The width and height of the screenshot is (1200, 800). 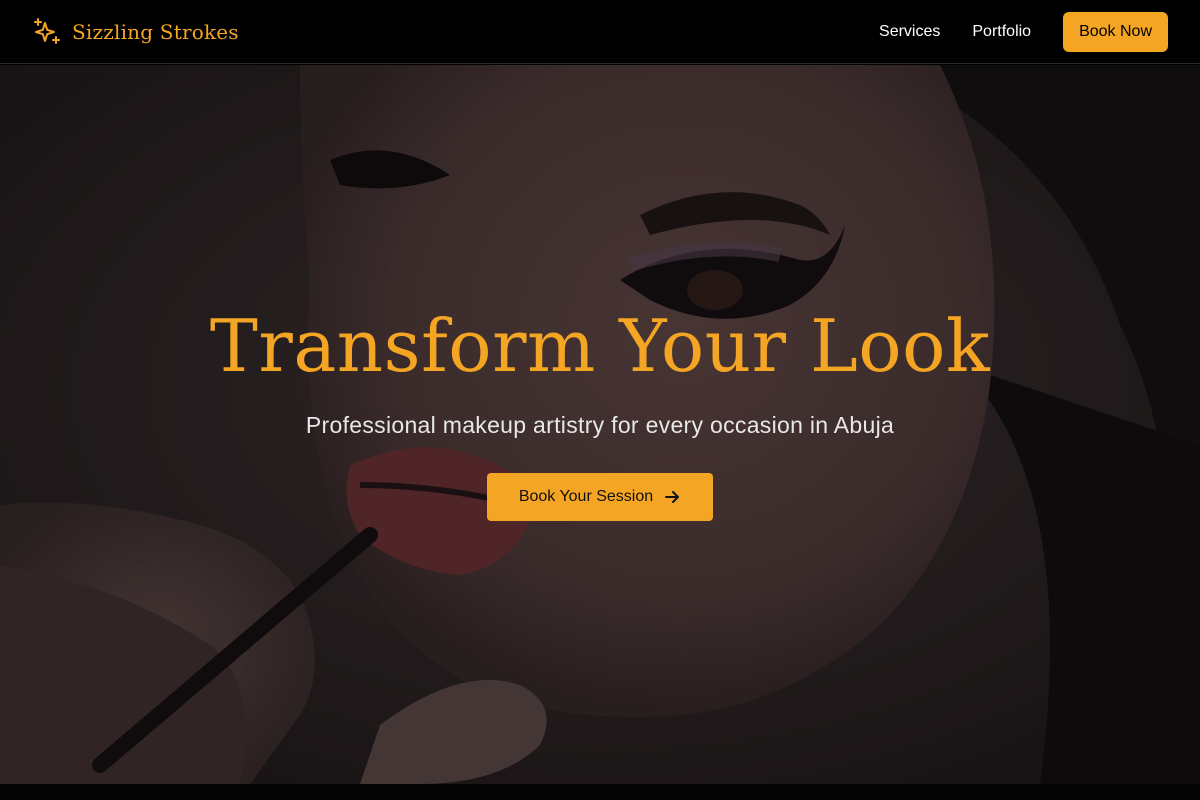 What do you see at coordinates (155, 31) in the screenshot?
I see `brand-name: Sizzling Strokes` at bounding box center [155, 31].